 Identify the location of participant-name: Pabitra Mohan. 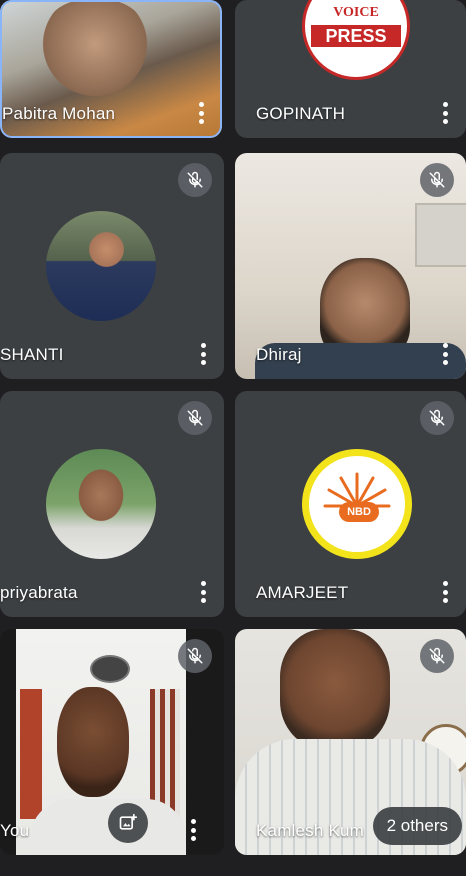
(59, 113).